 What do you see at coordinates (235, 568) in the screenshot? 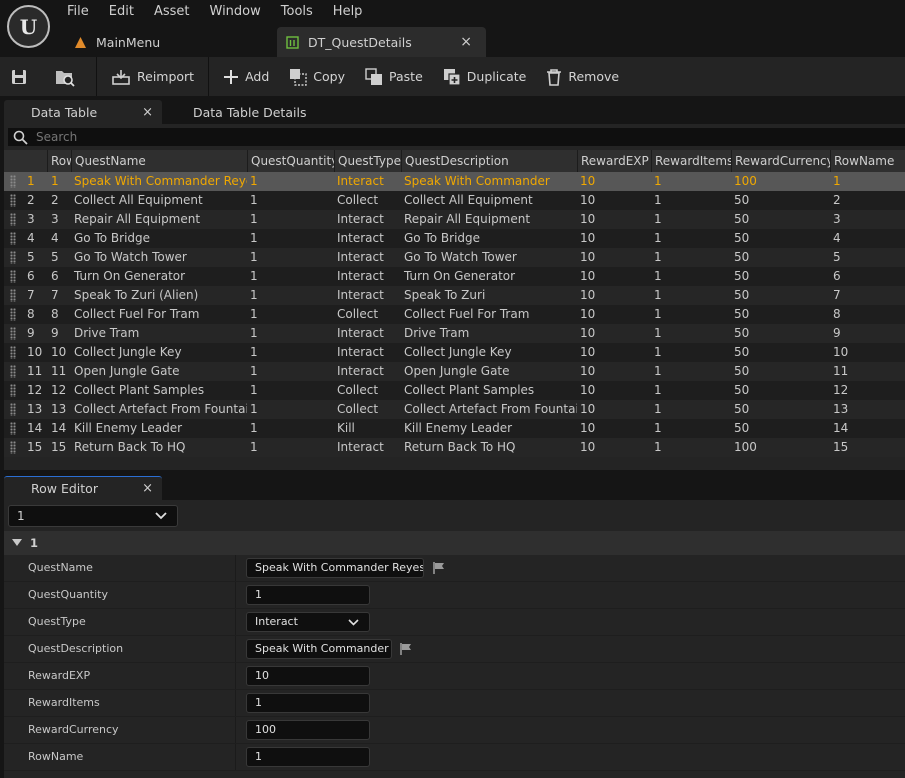
I see `prop-divider` at bounding box center [235, 568].